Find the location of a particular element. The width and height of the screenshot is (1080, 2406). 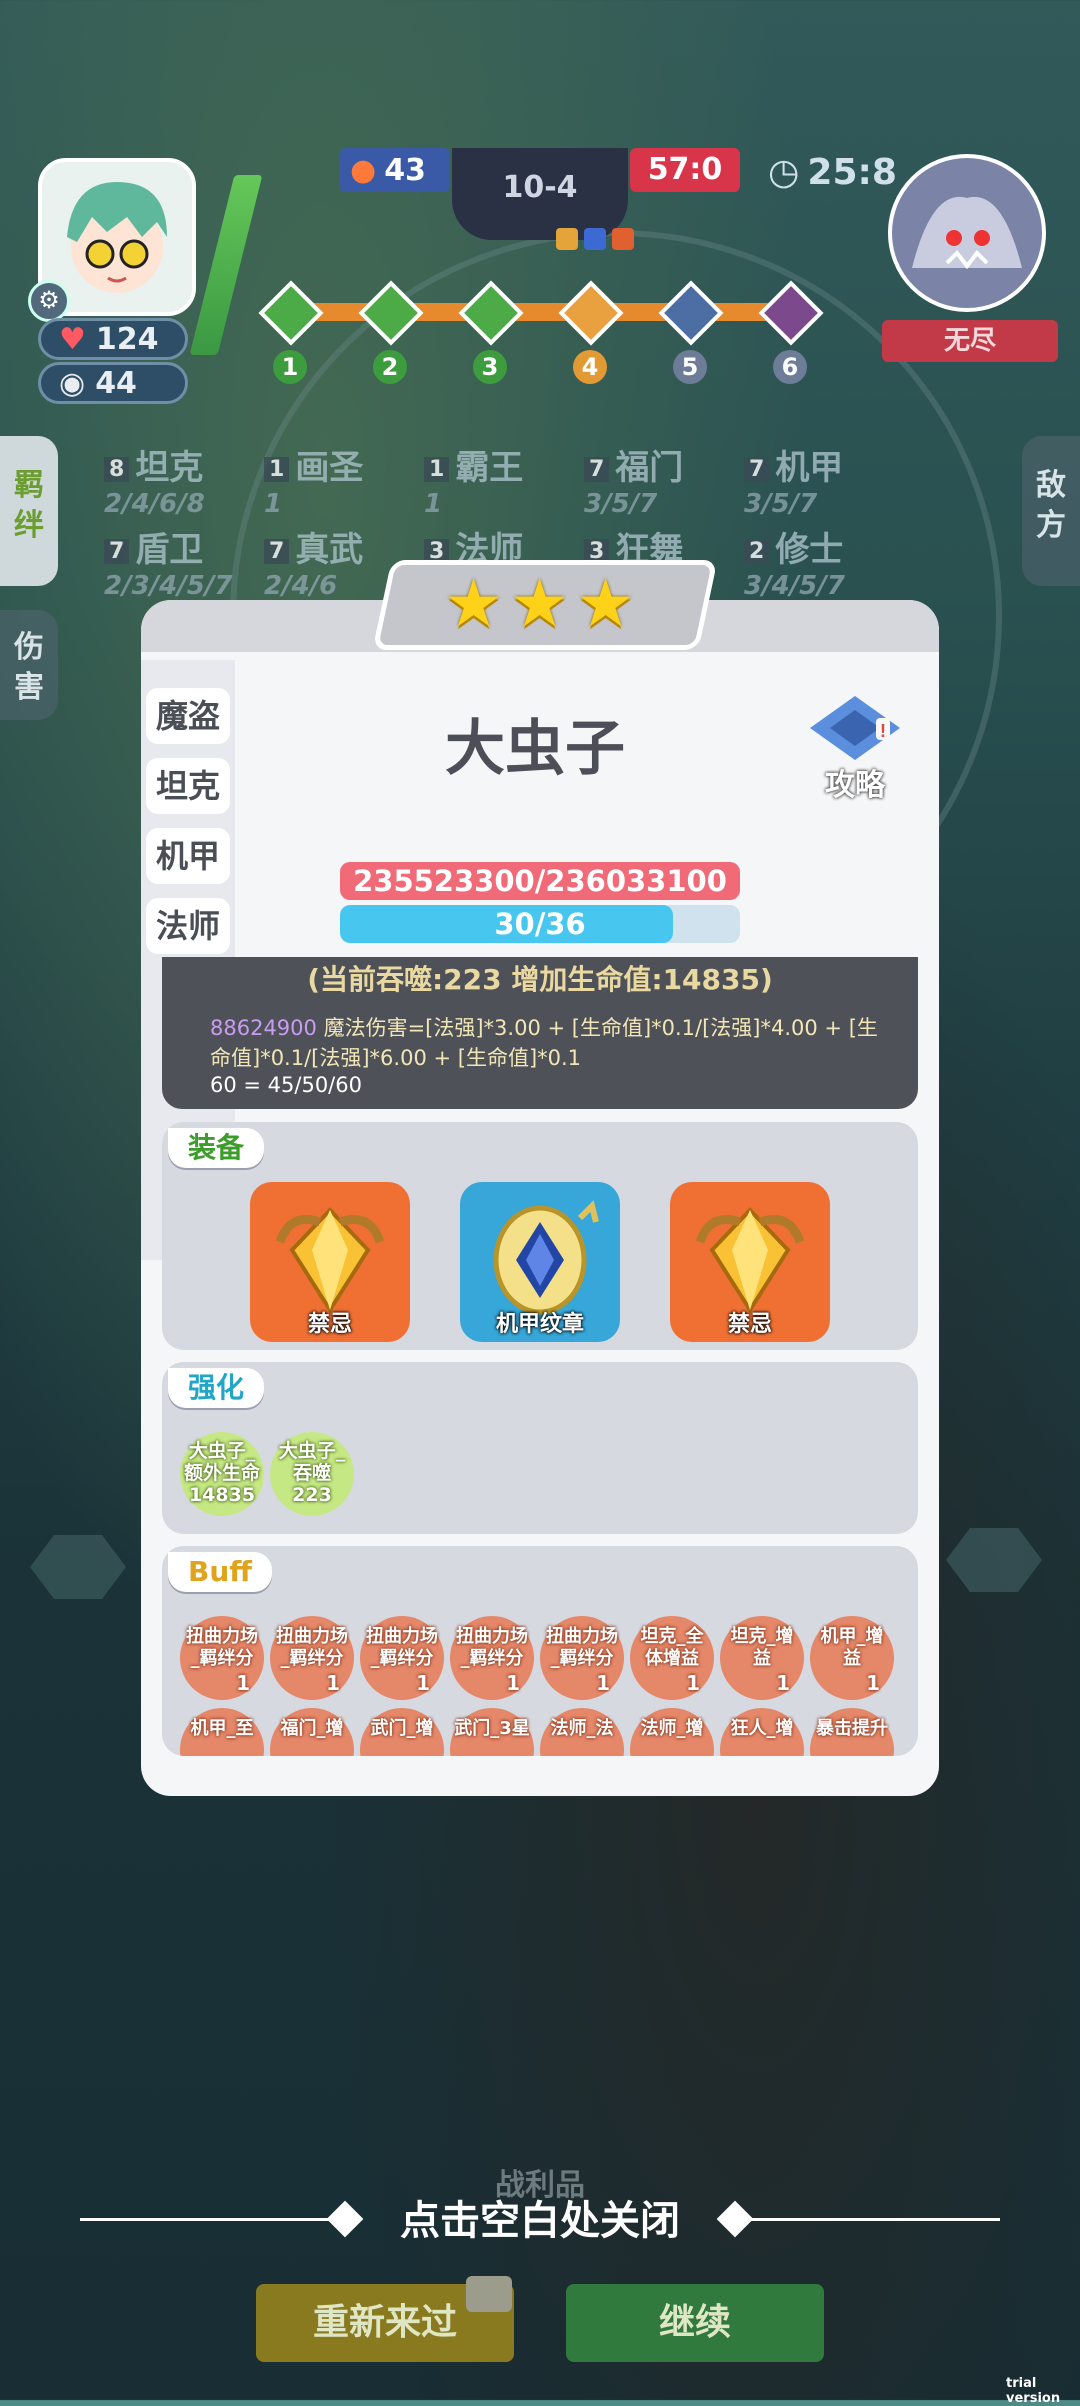

synergy-item: 8 坦克 2/4/6/8 is located at coordinates (154, 483).